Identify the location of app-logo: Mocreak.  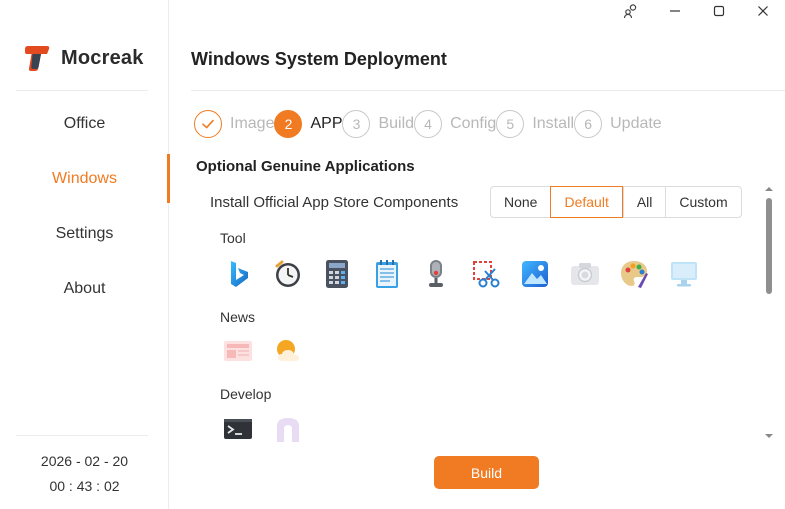
(83, 58).